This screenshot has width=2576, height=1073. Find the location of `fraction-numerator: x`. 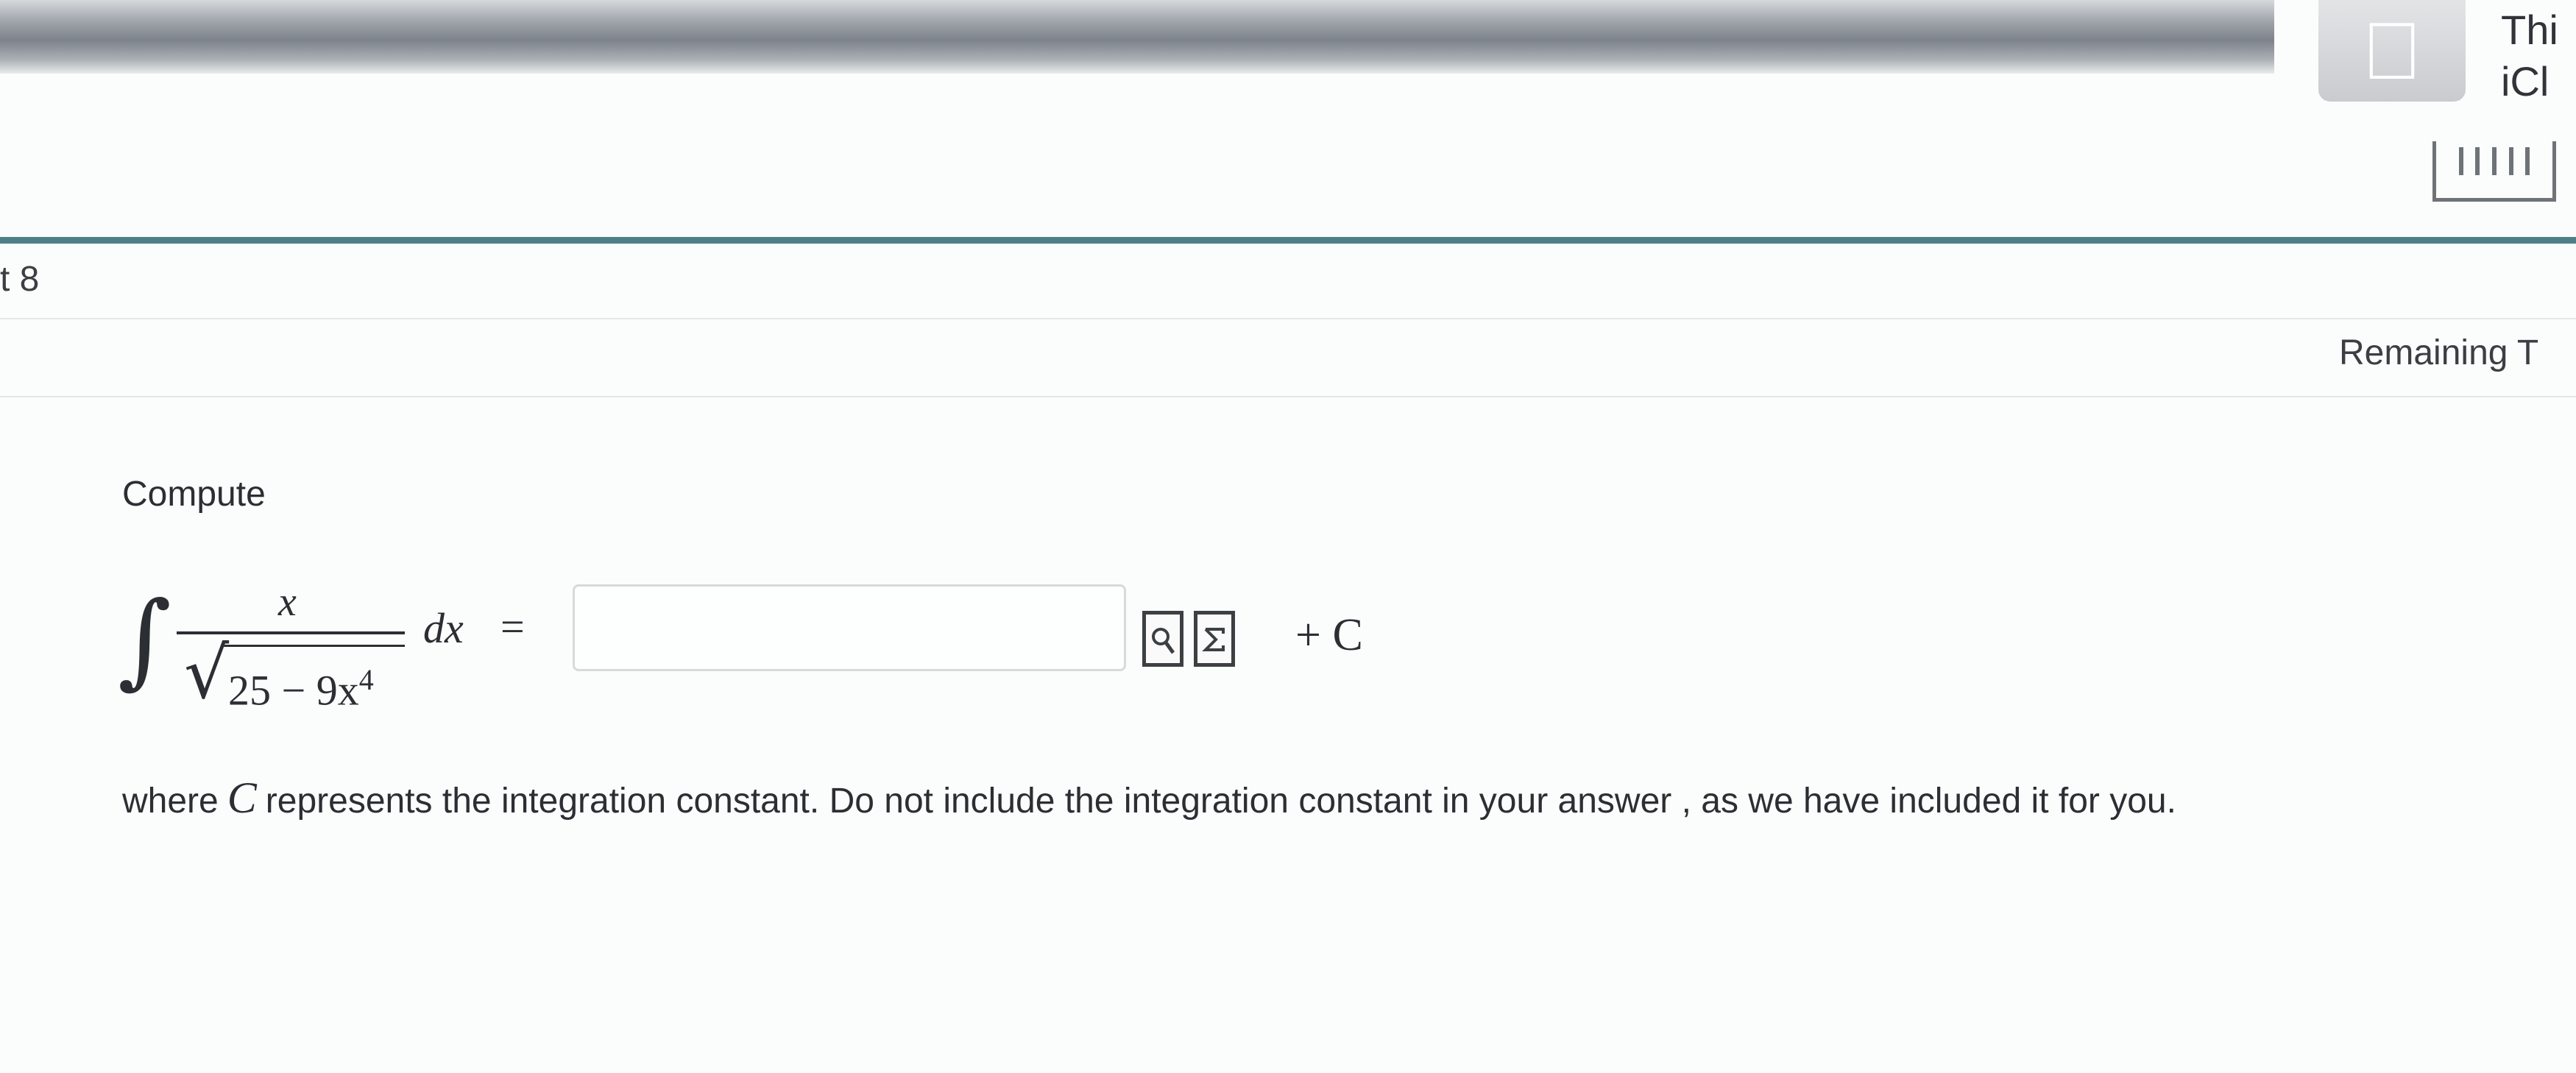

fraction-numerator: x is located at coordinates (287, 602).